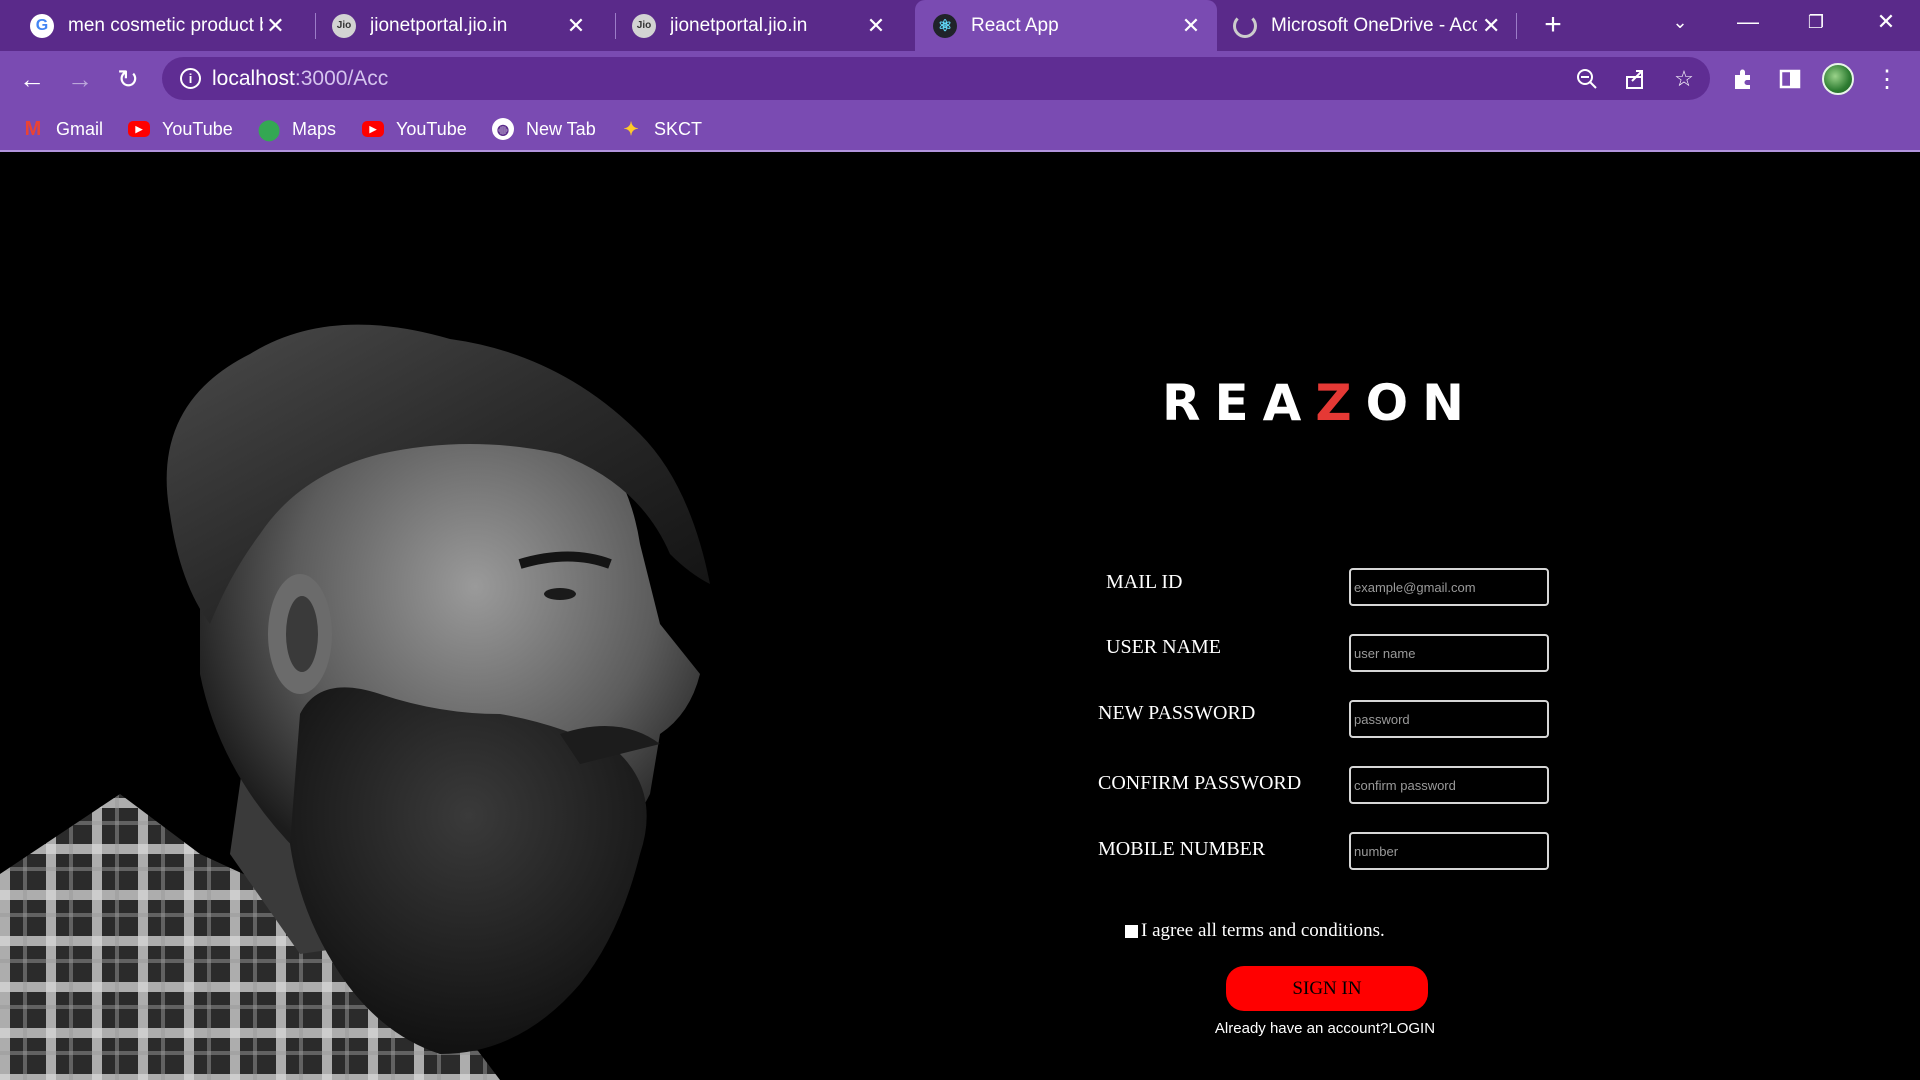  What do you see at coordinates (1144, 582) in the screenshot?
I see `mail-id-label: MAIL ID` at bounding box center [1144, 582].